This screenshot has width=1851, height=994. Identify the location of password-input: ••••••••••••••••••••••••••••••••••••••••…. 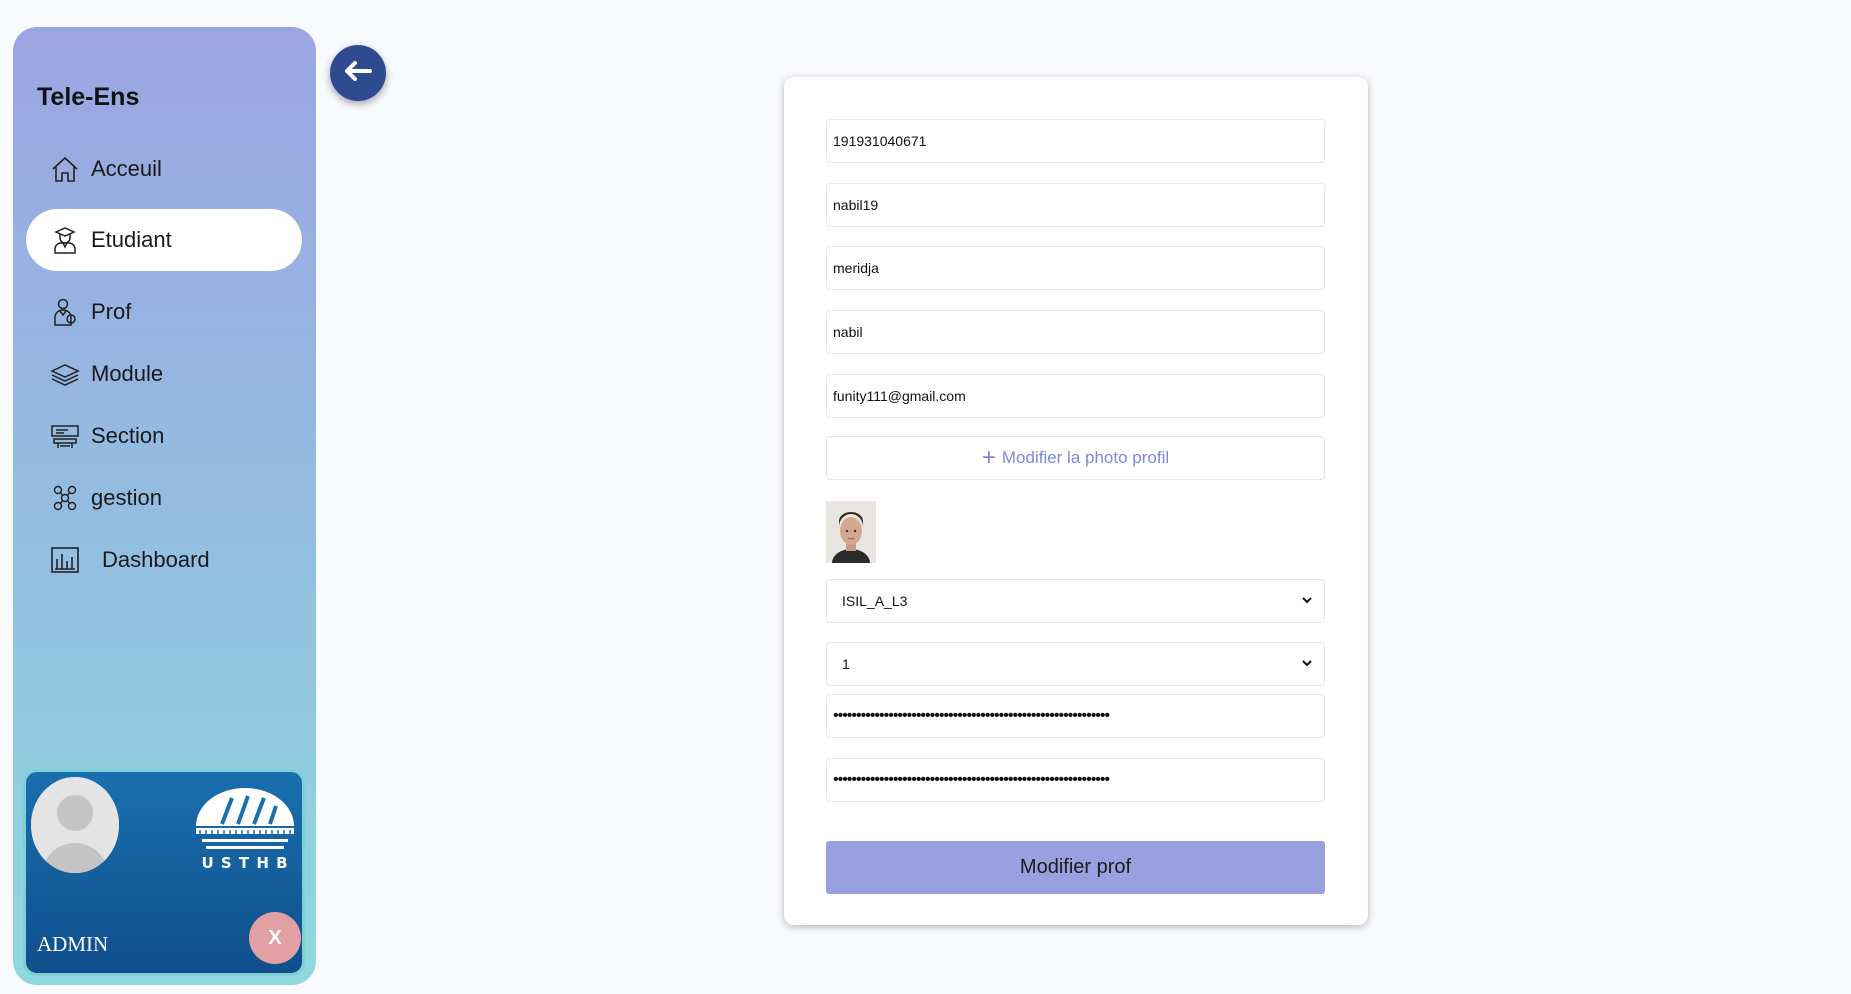
(1075, 716).